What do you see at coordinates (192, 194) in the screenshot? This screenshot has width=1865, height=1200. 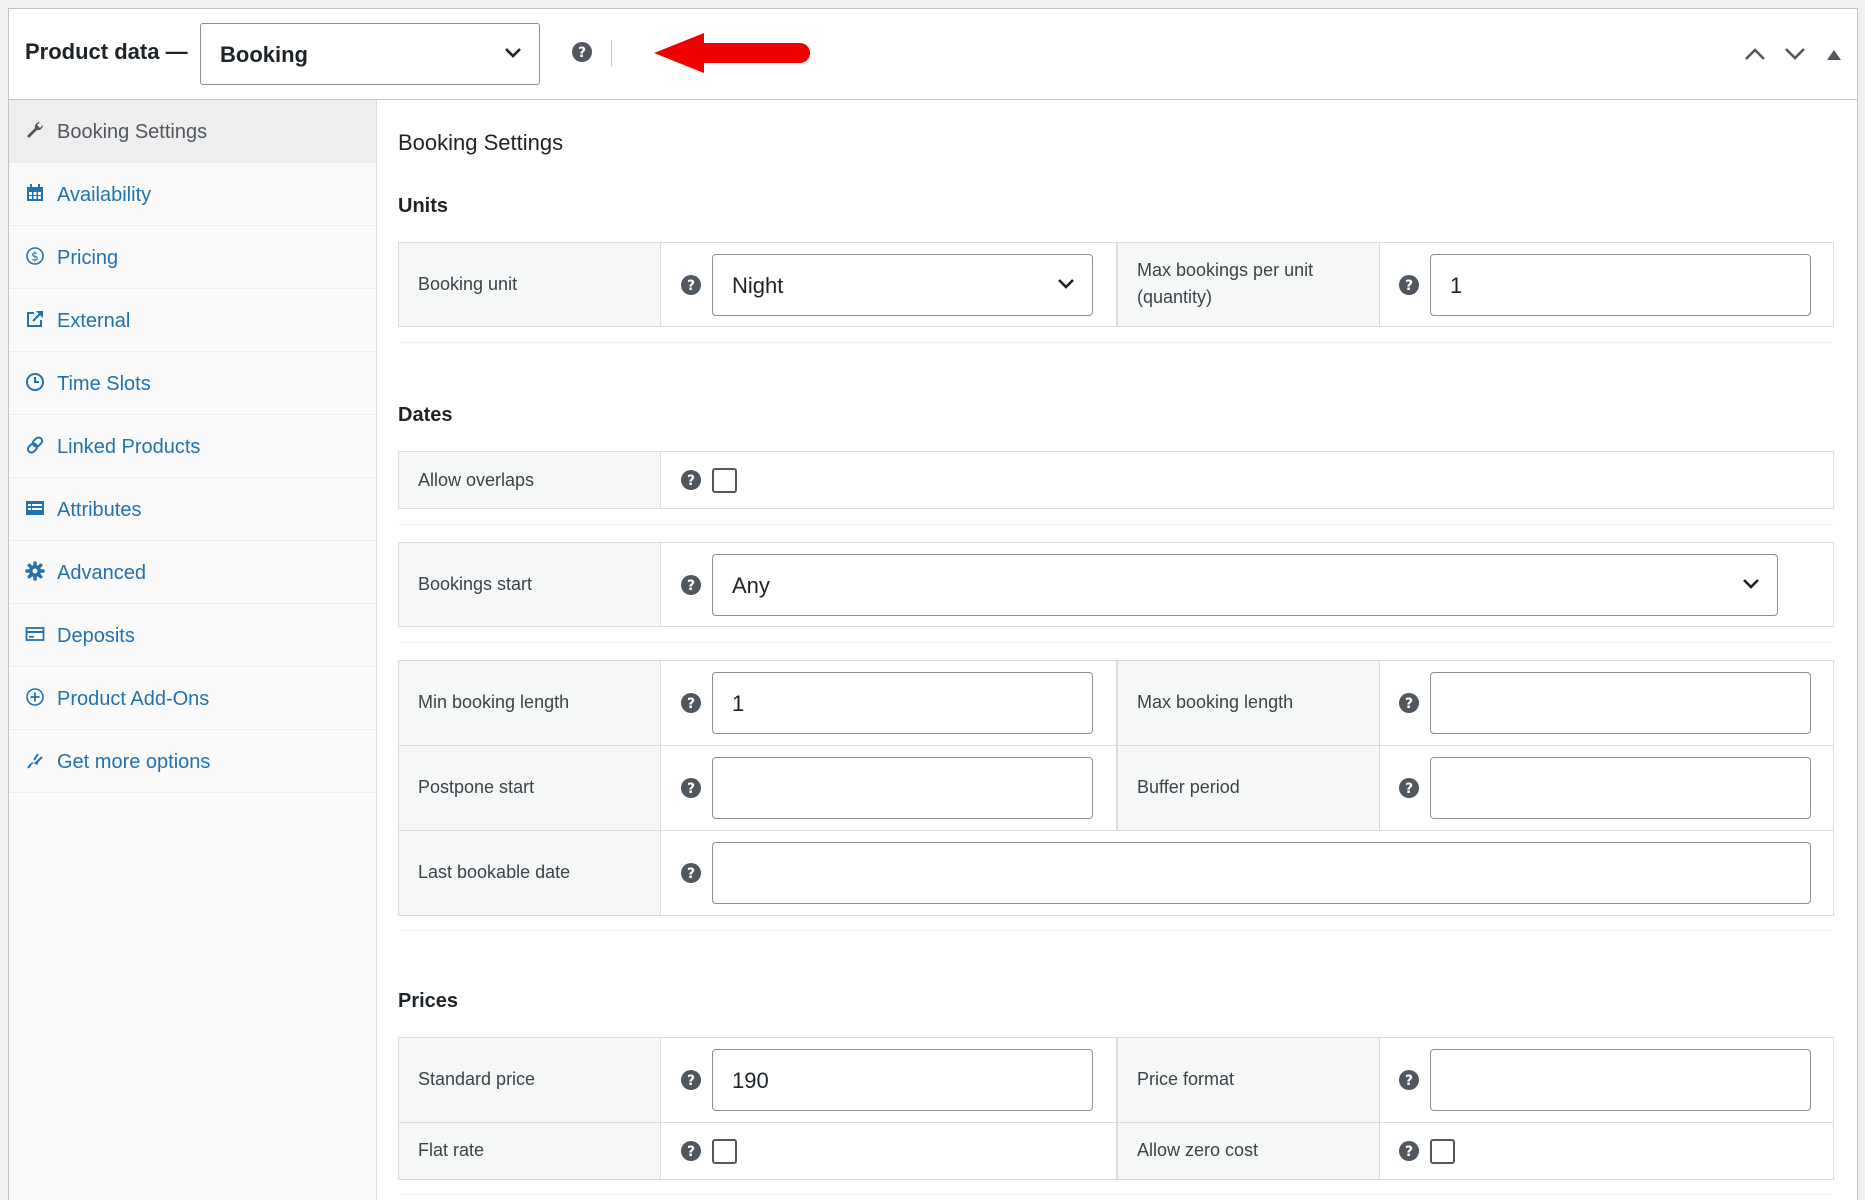 I see `tab-availability: Availability` at bounding box center [192, 194].